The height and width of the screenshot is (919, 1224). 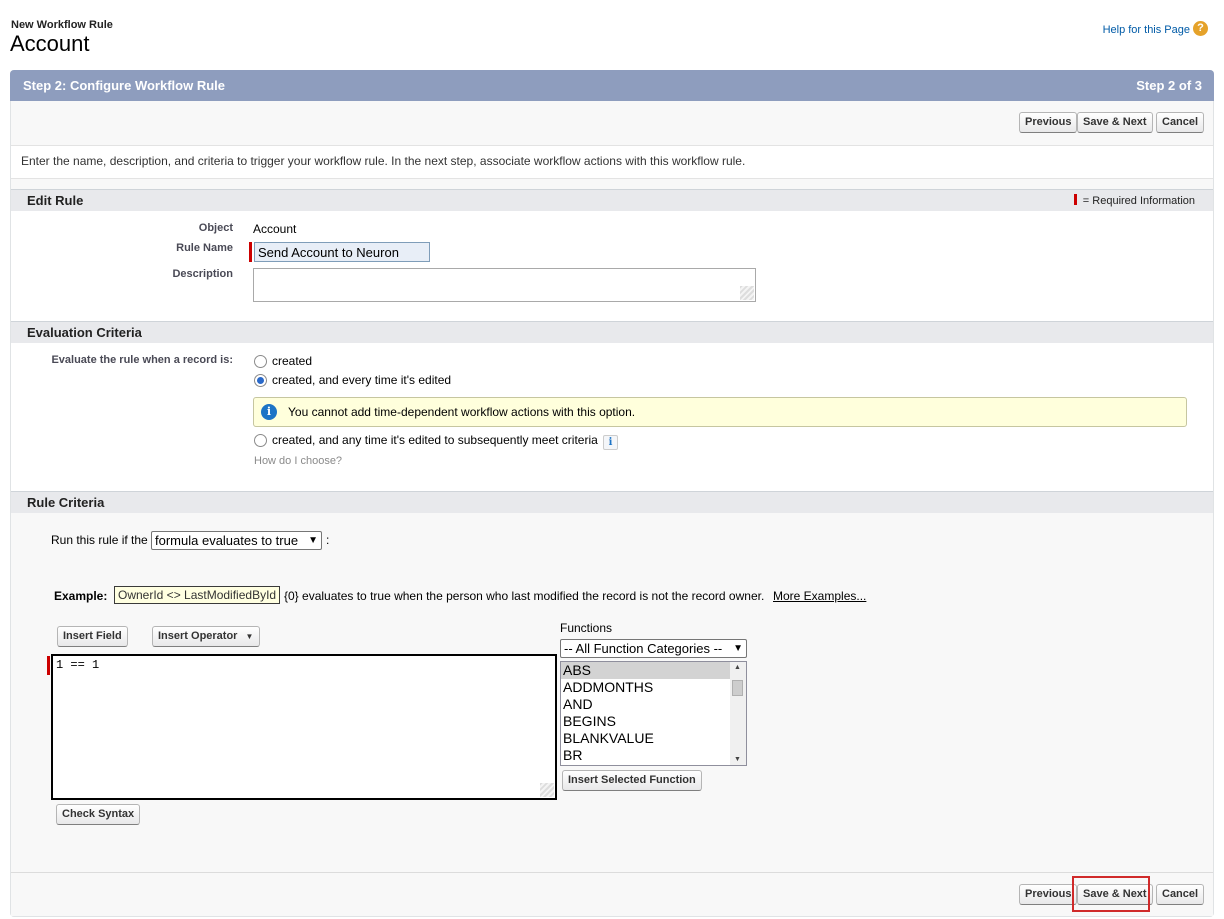 I want to click on scroll-down-icon: ▼, so click(x=737, y=759).